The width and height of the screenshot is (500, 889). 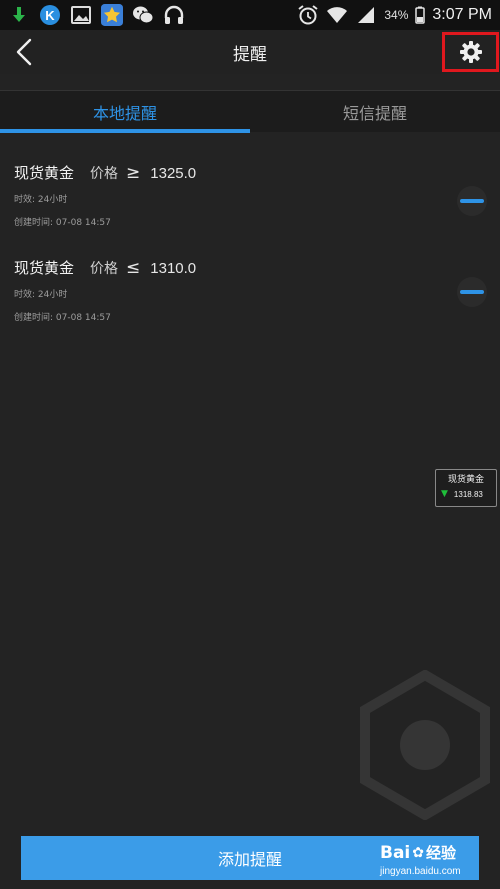 What do you see at coordinates (143, 15) in the screenshot?
I see `wechat-icon` at bounding box center [143, 15].